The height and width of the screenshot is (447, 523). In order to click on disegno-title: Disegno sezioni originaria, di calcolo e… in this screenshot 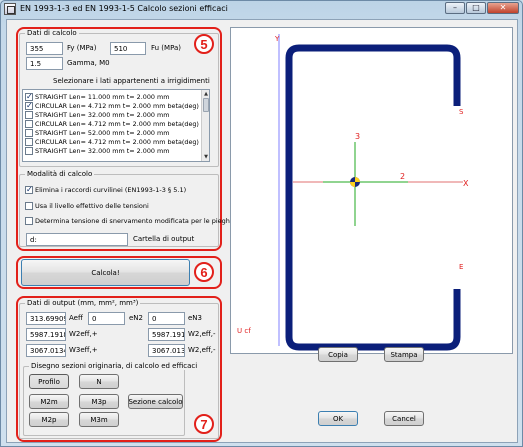, I will do `click(114, 366)`.